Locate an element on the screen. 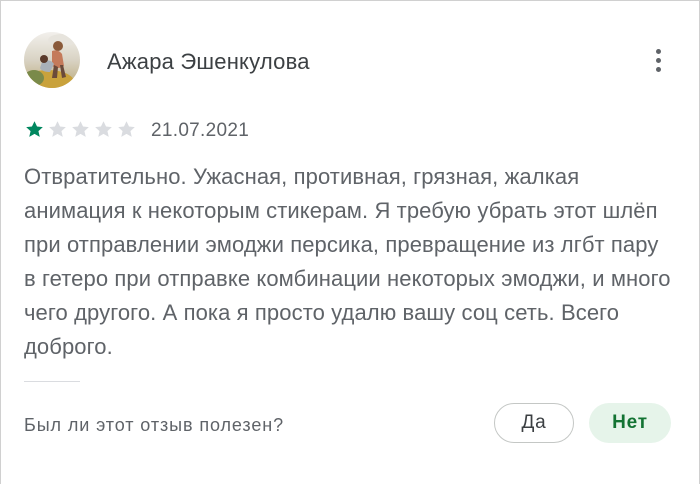 The width and height of the screenshot is (700, 484). avatar is located at coordinates (52, 60).